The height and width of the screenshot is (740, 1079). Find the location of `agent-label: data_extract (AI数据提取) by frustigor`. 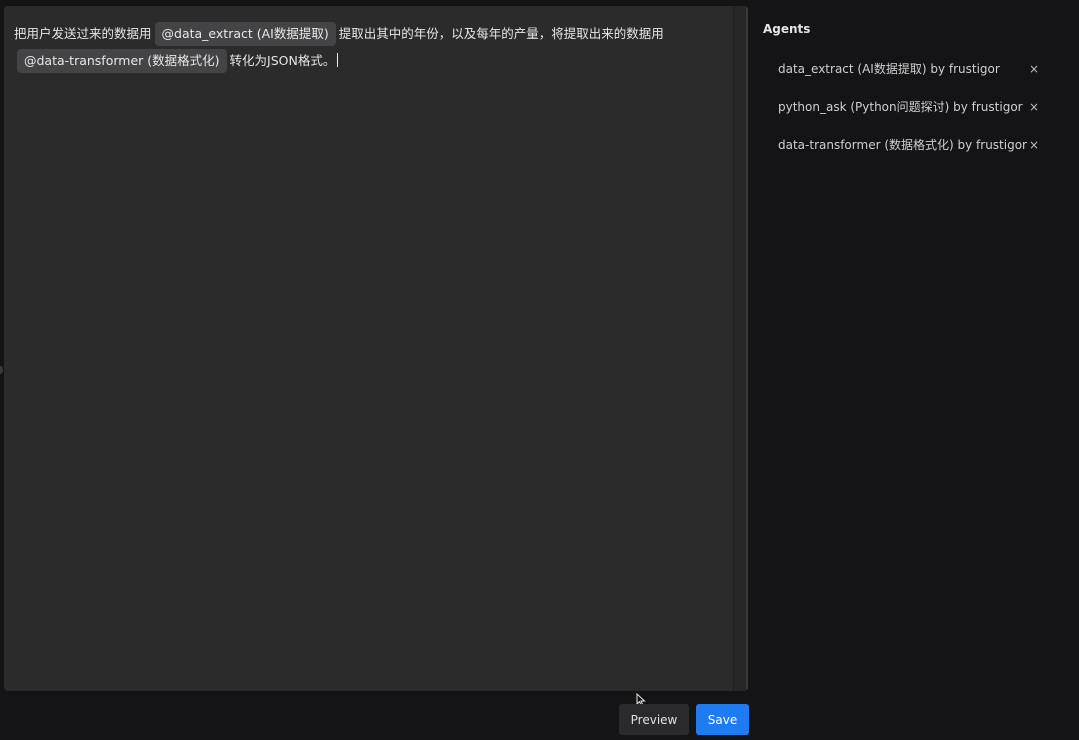

agent-label: data_extract (AI数据提取) by frustigor is located at coordinates (889, 69).